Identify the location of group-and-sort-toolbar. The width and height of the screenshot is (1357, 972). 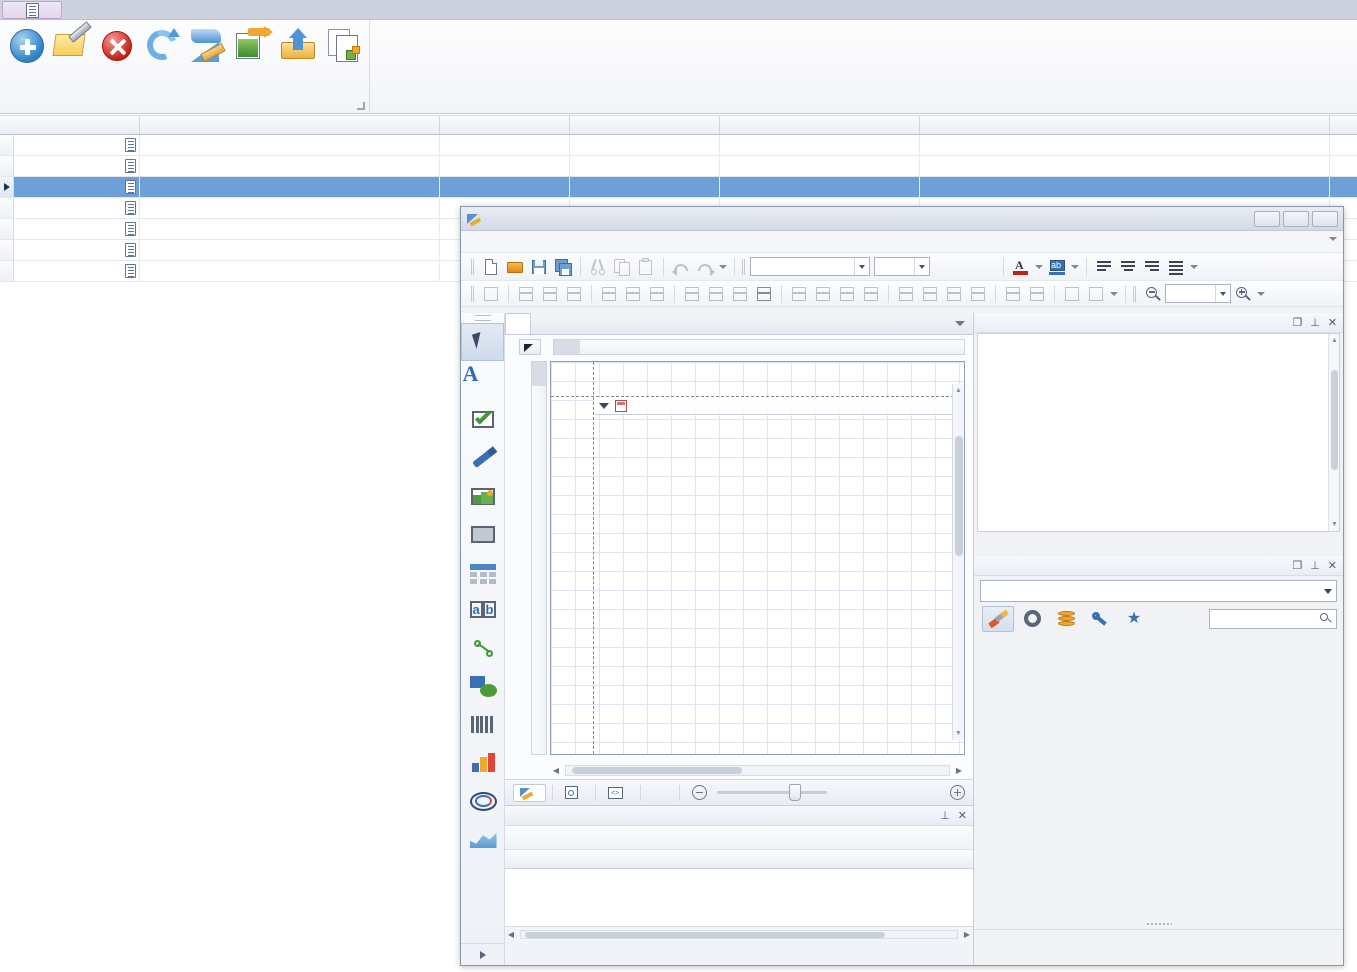
(739, 838).